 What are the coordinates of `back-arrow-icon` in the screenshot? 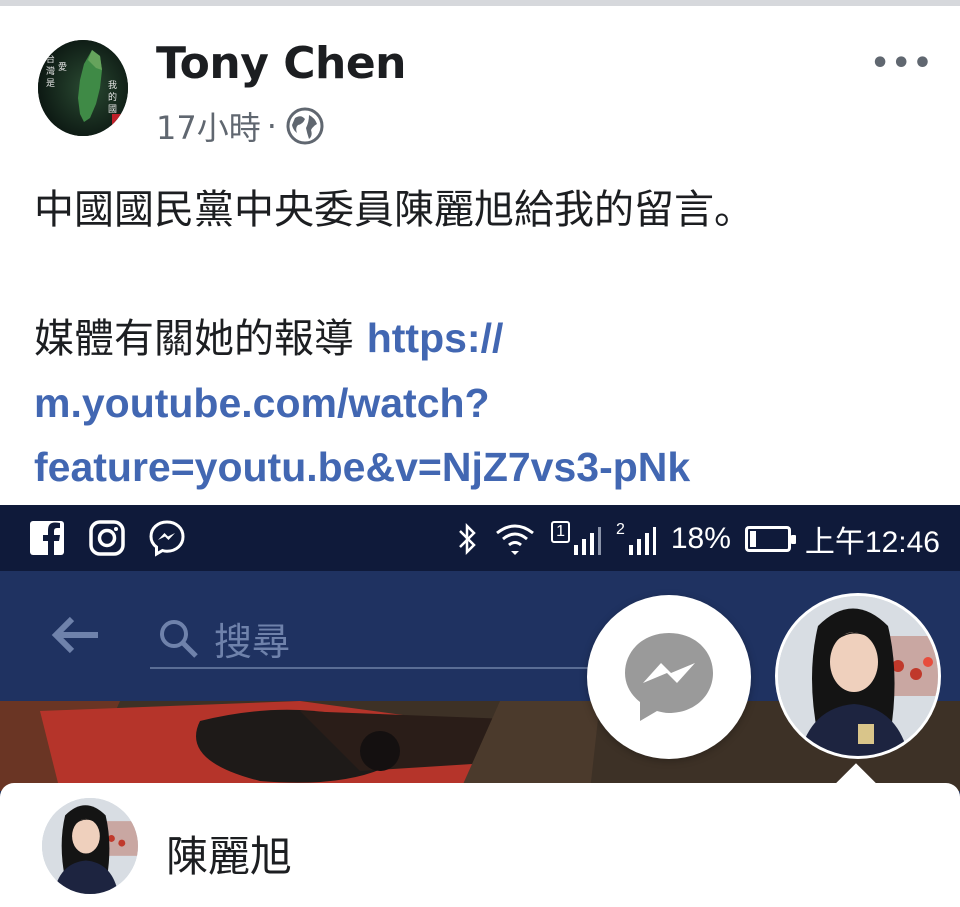 It's located at (76, 635).